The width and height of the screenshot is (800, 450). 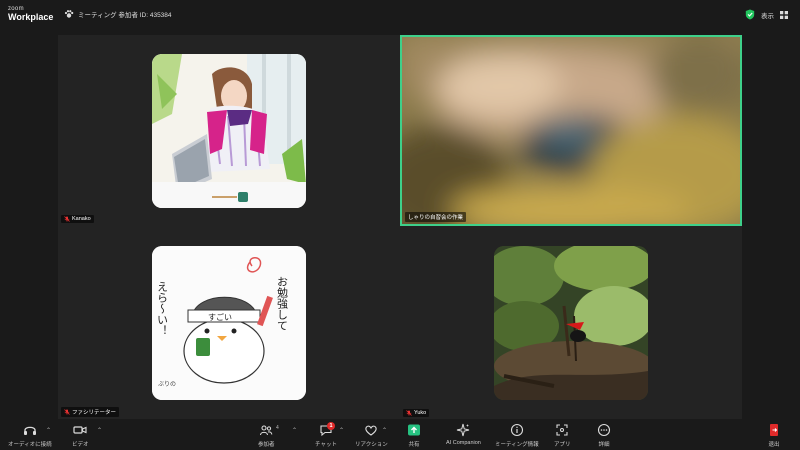 I want to click on penguin-doodle-illustration: すごい お勉強して えら〜い！ ぶりの, so click(x=229, y=323).